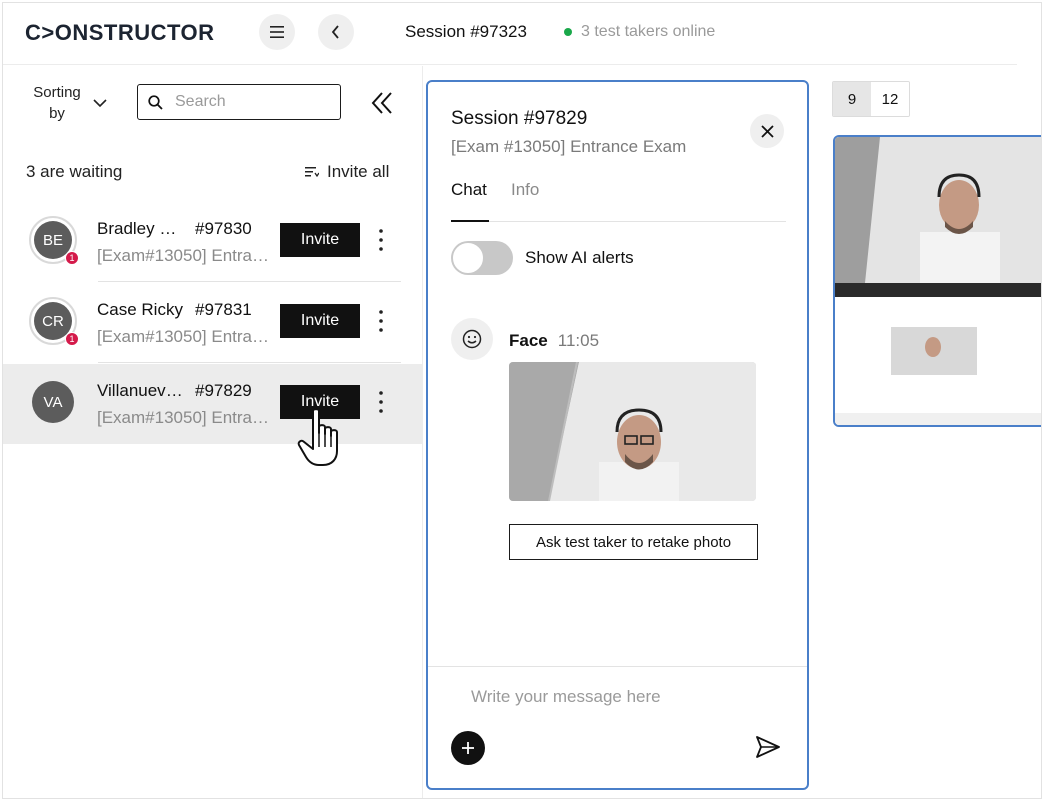 The width and height of the screenshot is (1044, 801). I want to click on session-number: #97829, so click(223, 390).